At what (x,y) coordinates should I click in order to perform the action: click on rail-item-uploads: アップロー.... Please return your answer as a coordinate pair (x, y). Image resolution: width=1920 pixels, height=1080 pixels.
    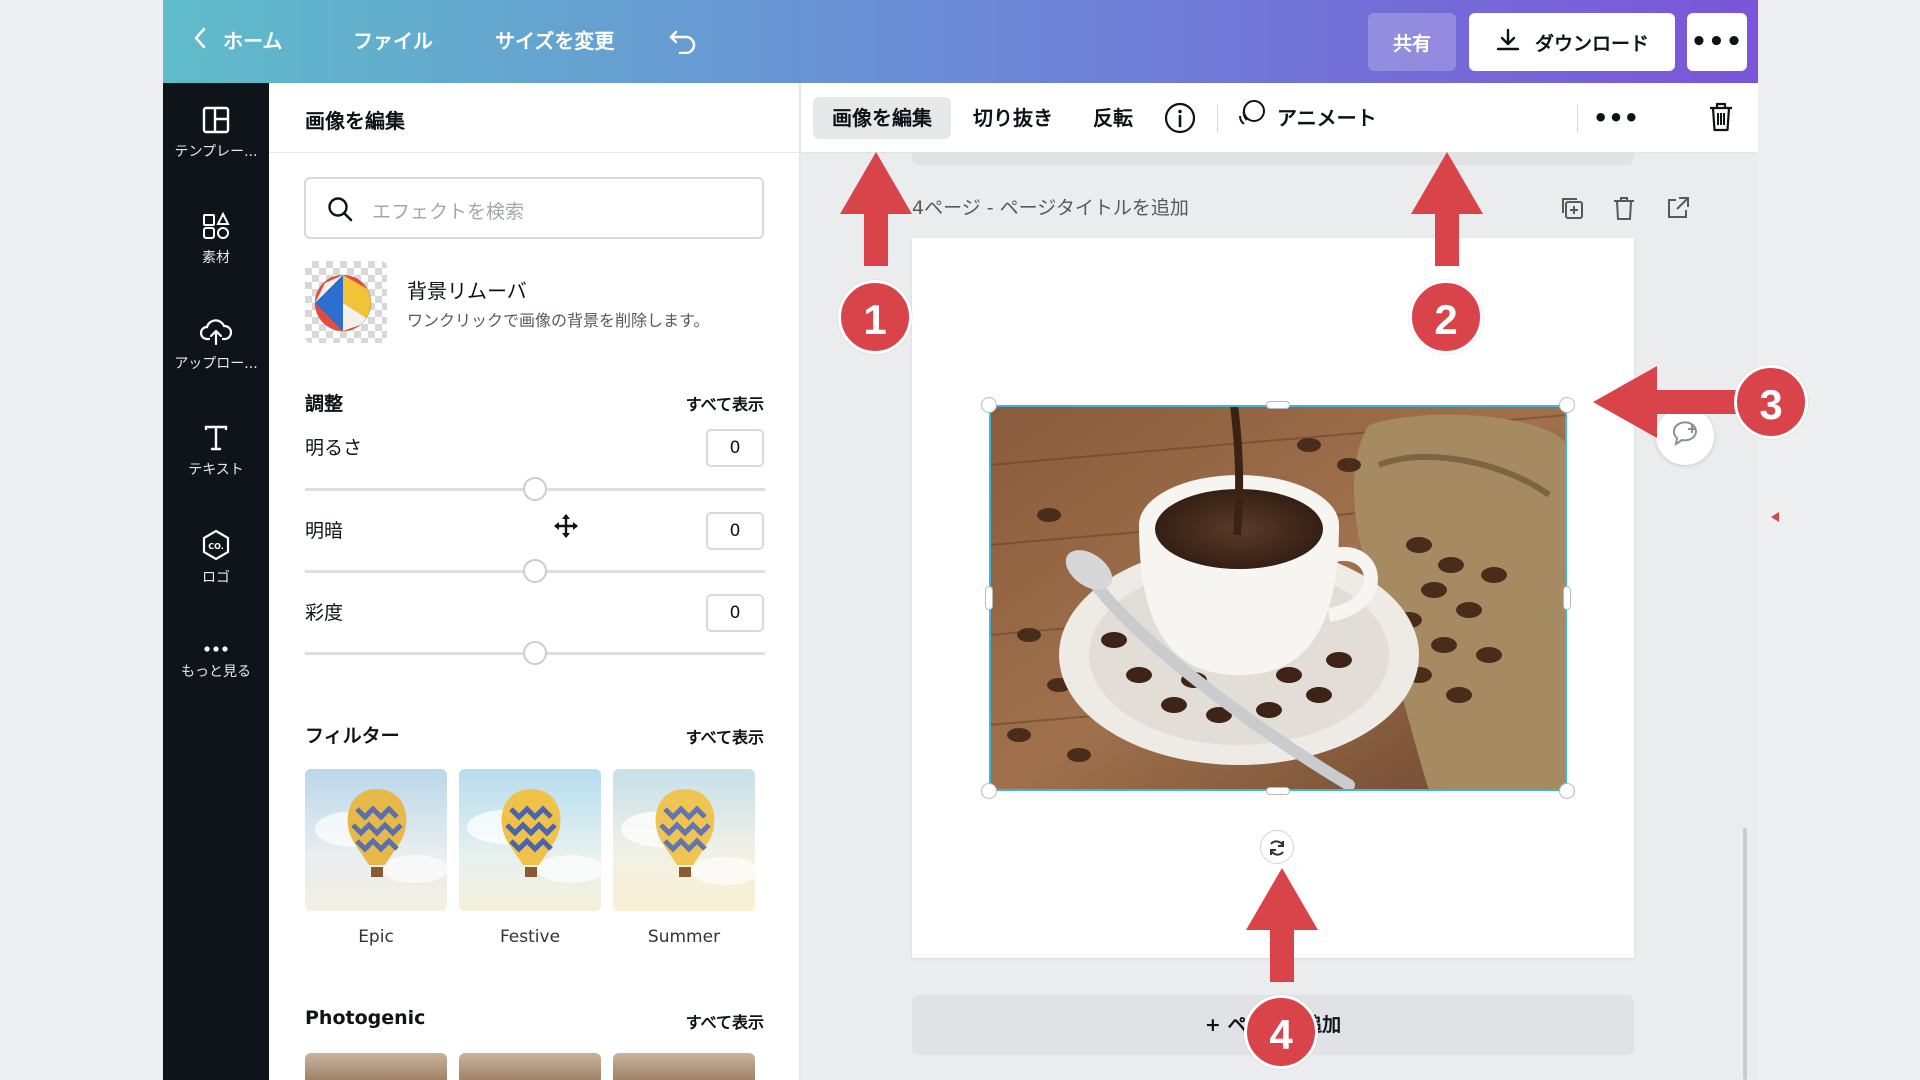
    Looking at the image, I should click on (216, 362).